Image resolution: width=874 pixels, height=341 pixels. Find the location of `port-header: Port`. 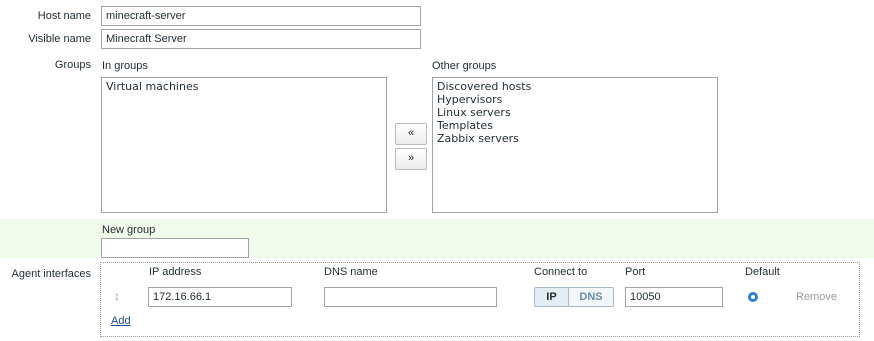

port-header: Port is located at coordinates (635, 272).